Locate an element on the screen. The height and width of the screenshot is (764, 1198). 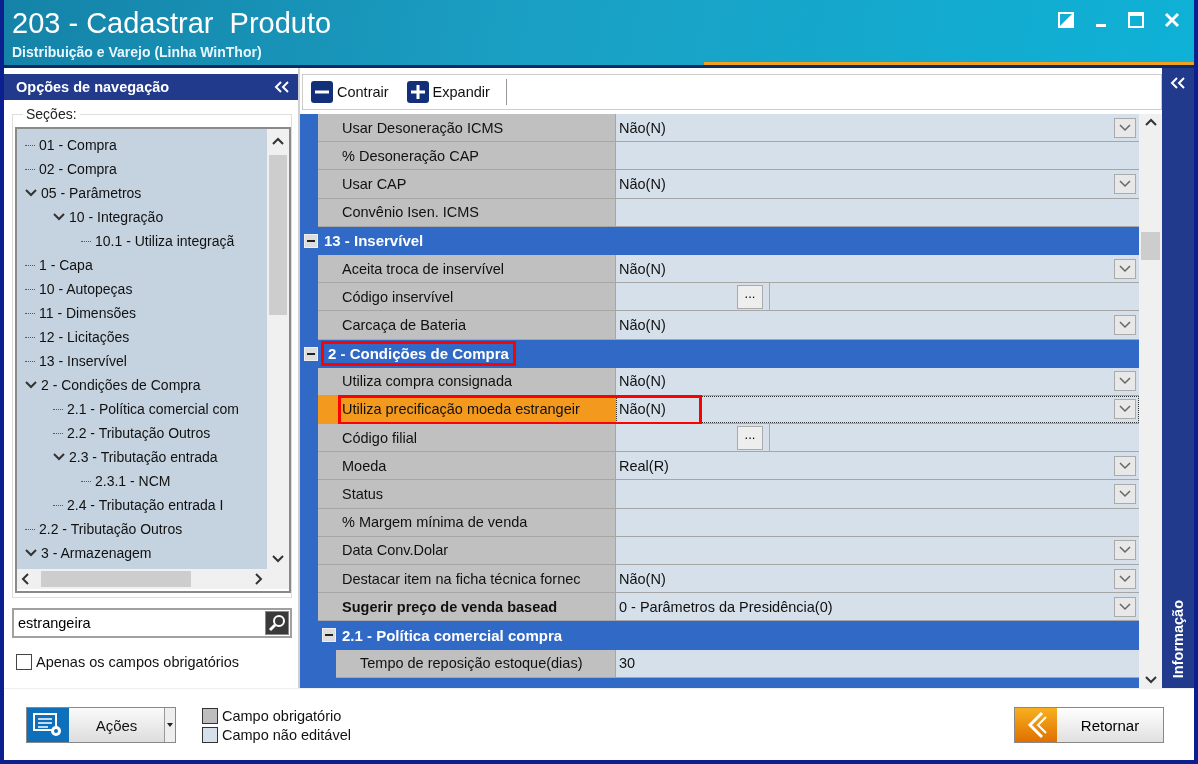
scrollbar-thumb is located at coordinates (1150, 246).